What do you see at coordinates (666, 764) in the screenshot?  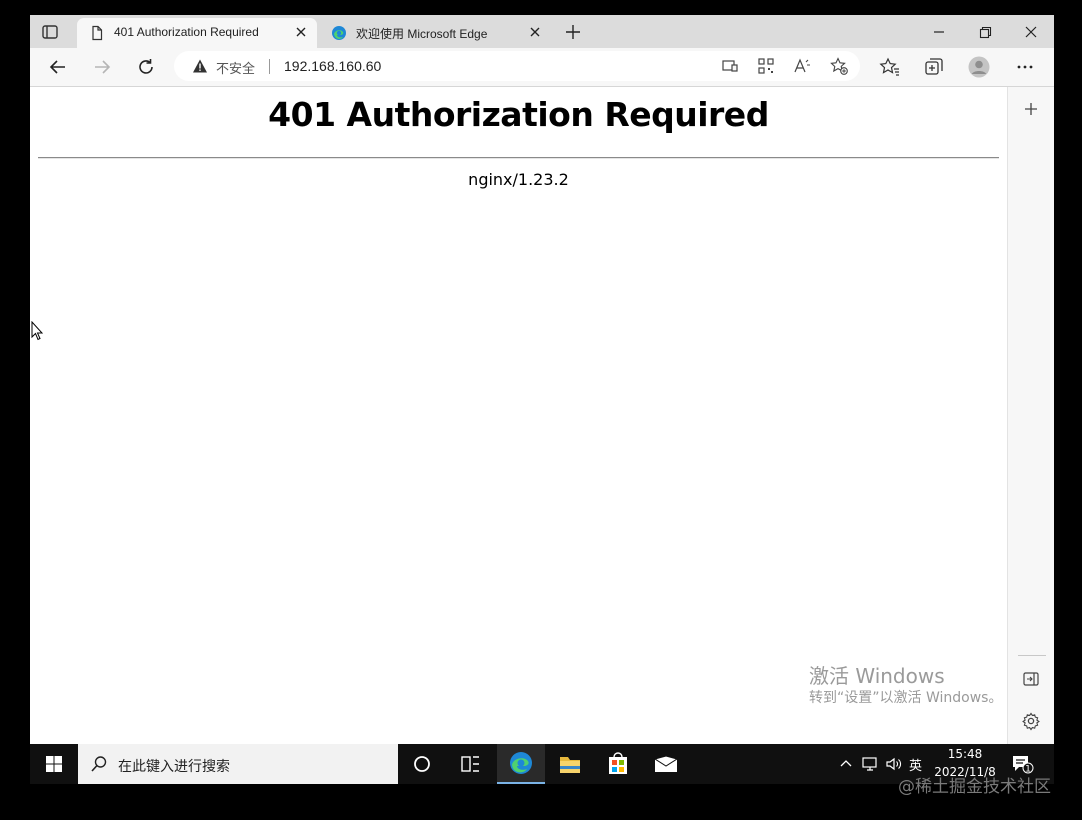 I see `mail-icon` at bounding box center [666, 764].